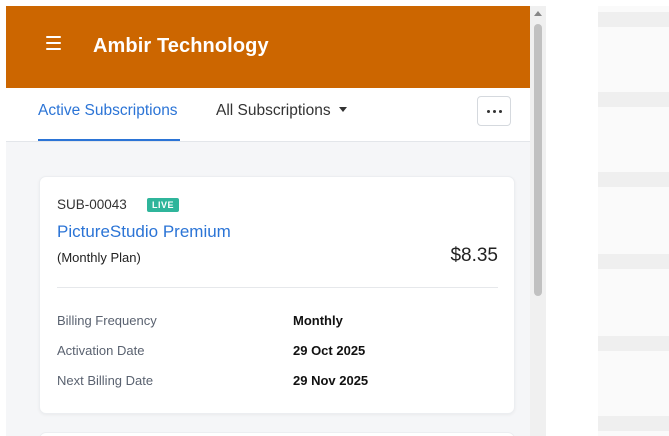 This screenshot has width=669, height=436. I want to click on background-page, so click(633, 221).